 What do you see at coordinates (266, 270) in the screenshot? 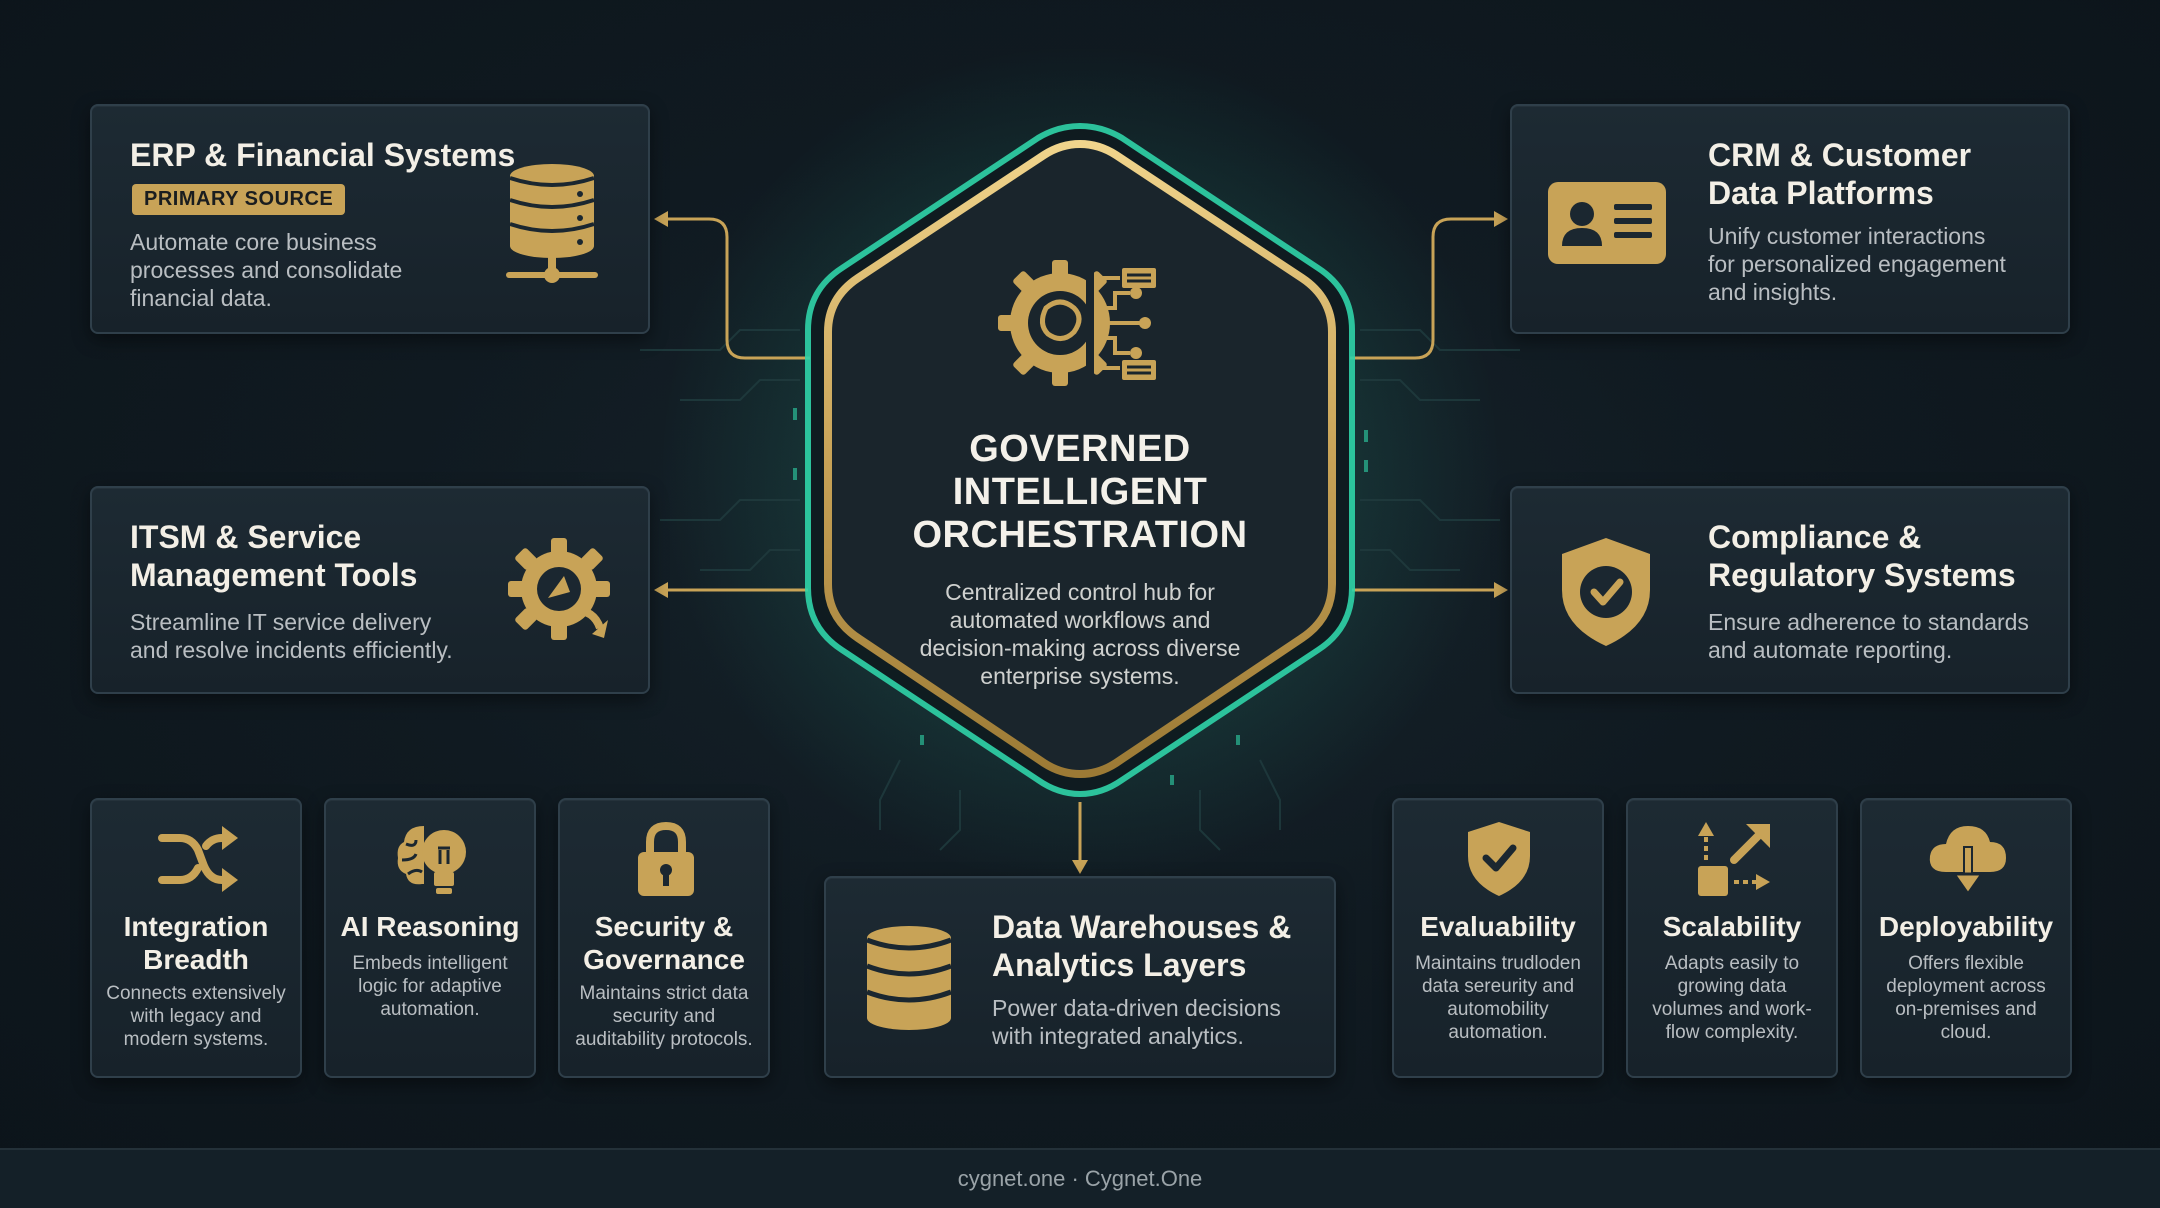
I see `erp-desc-line-2: processes and consolidate` at bounding box center [266, 270].